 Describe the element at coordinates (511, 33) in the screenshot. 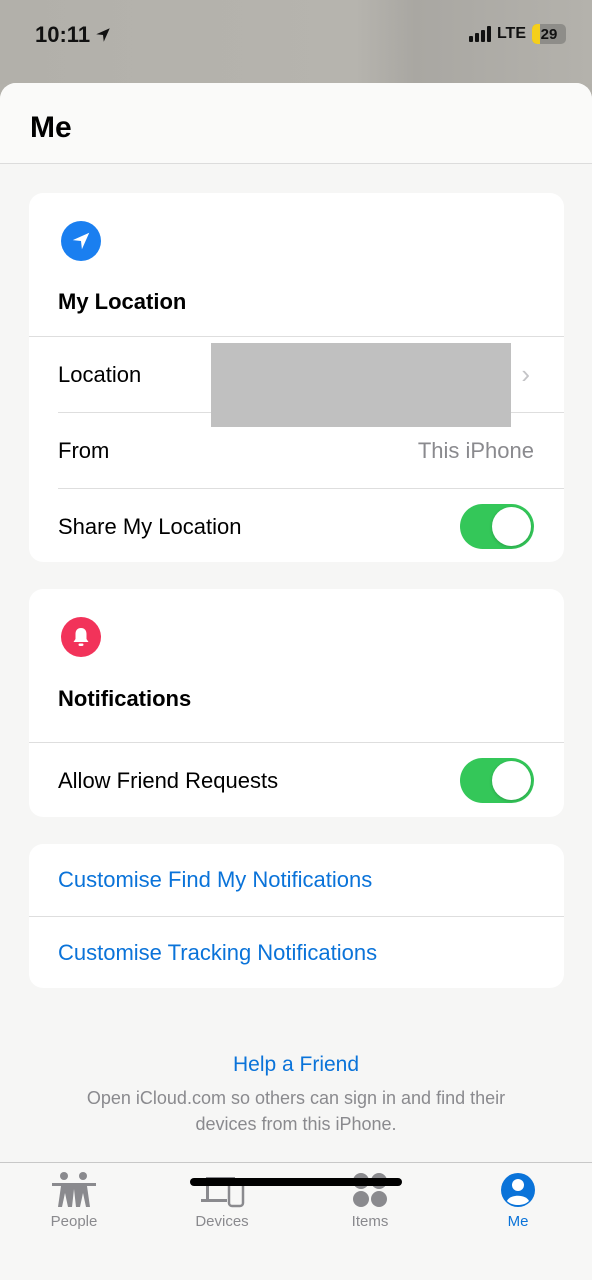

I see `network-type: LTE` at that location.